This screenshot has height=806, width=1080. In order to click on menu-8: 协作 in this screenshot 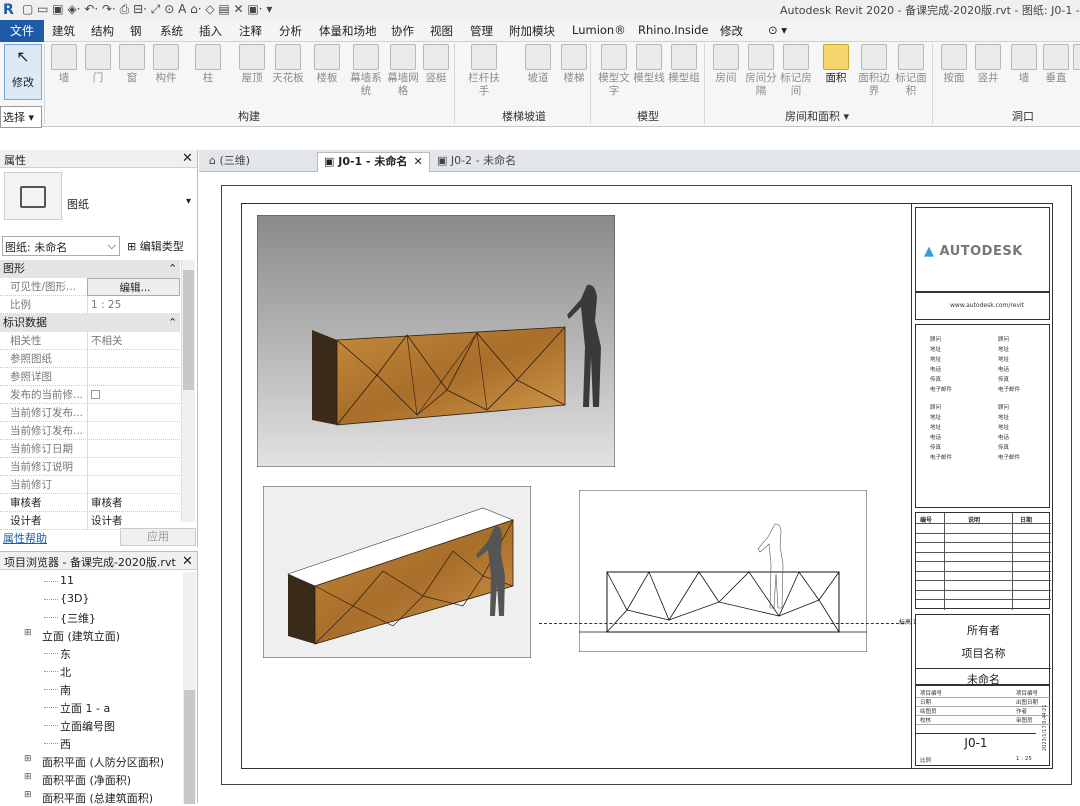, I will do `click(402, 31)`.